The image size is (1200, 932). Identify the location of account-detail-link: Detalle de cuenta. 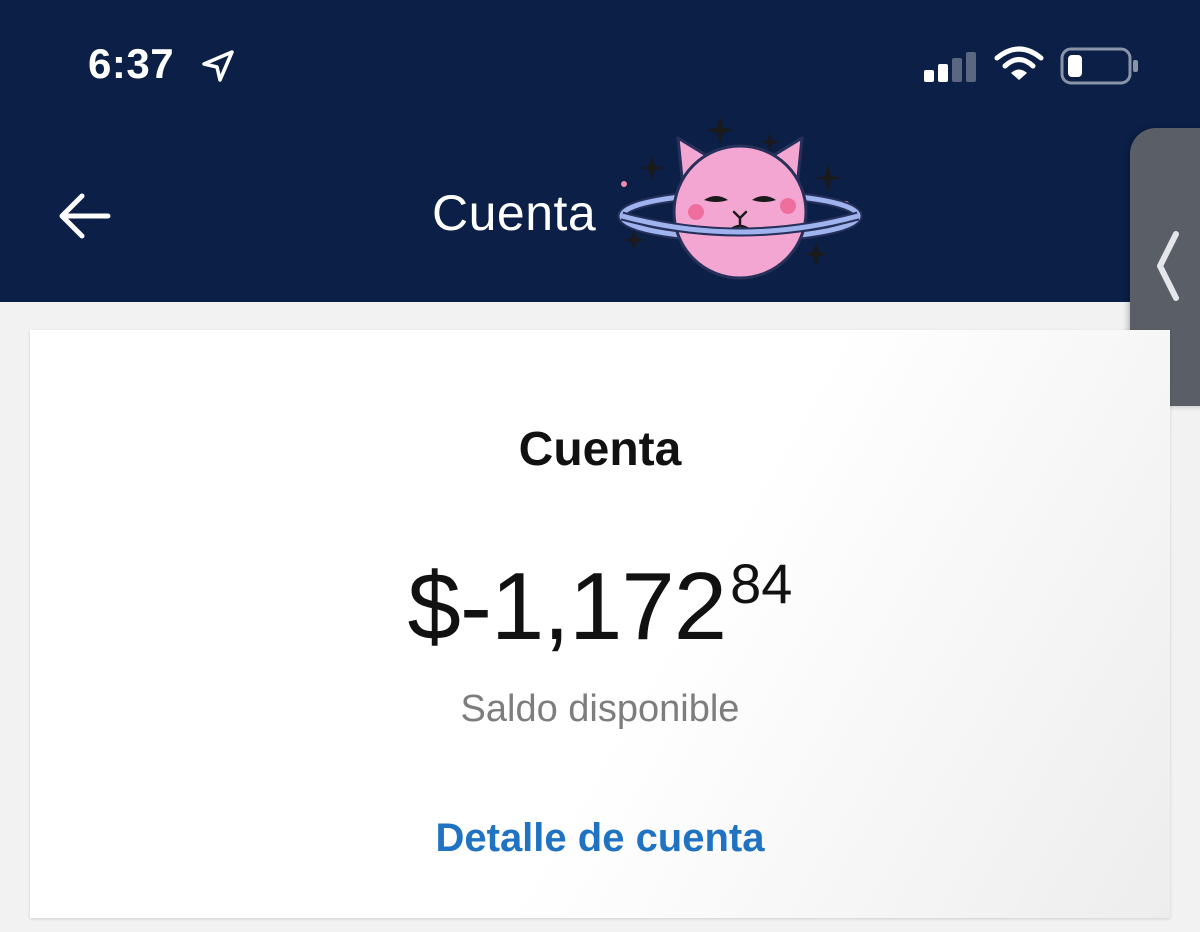
(600, 838).